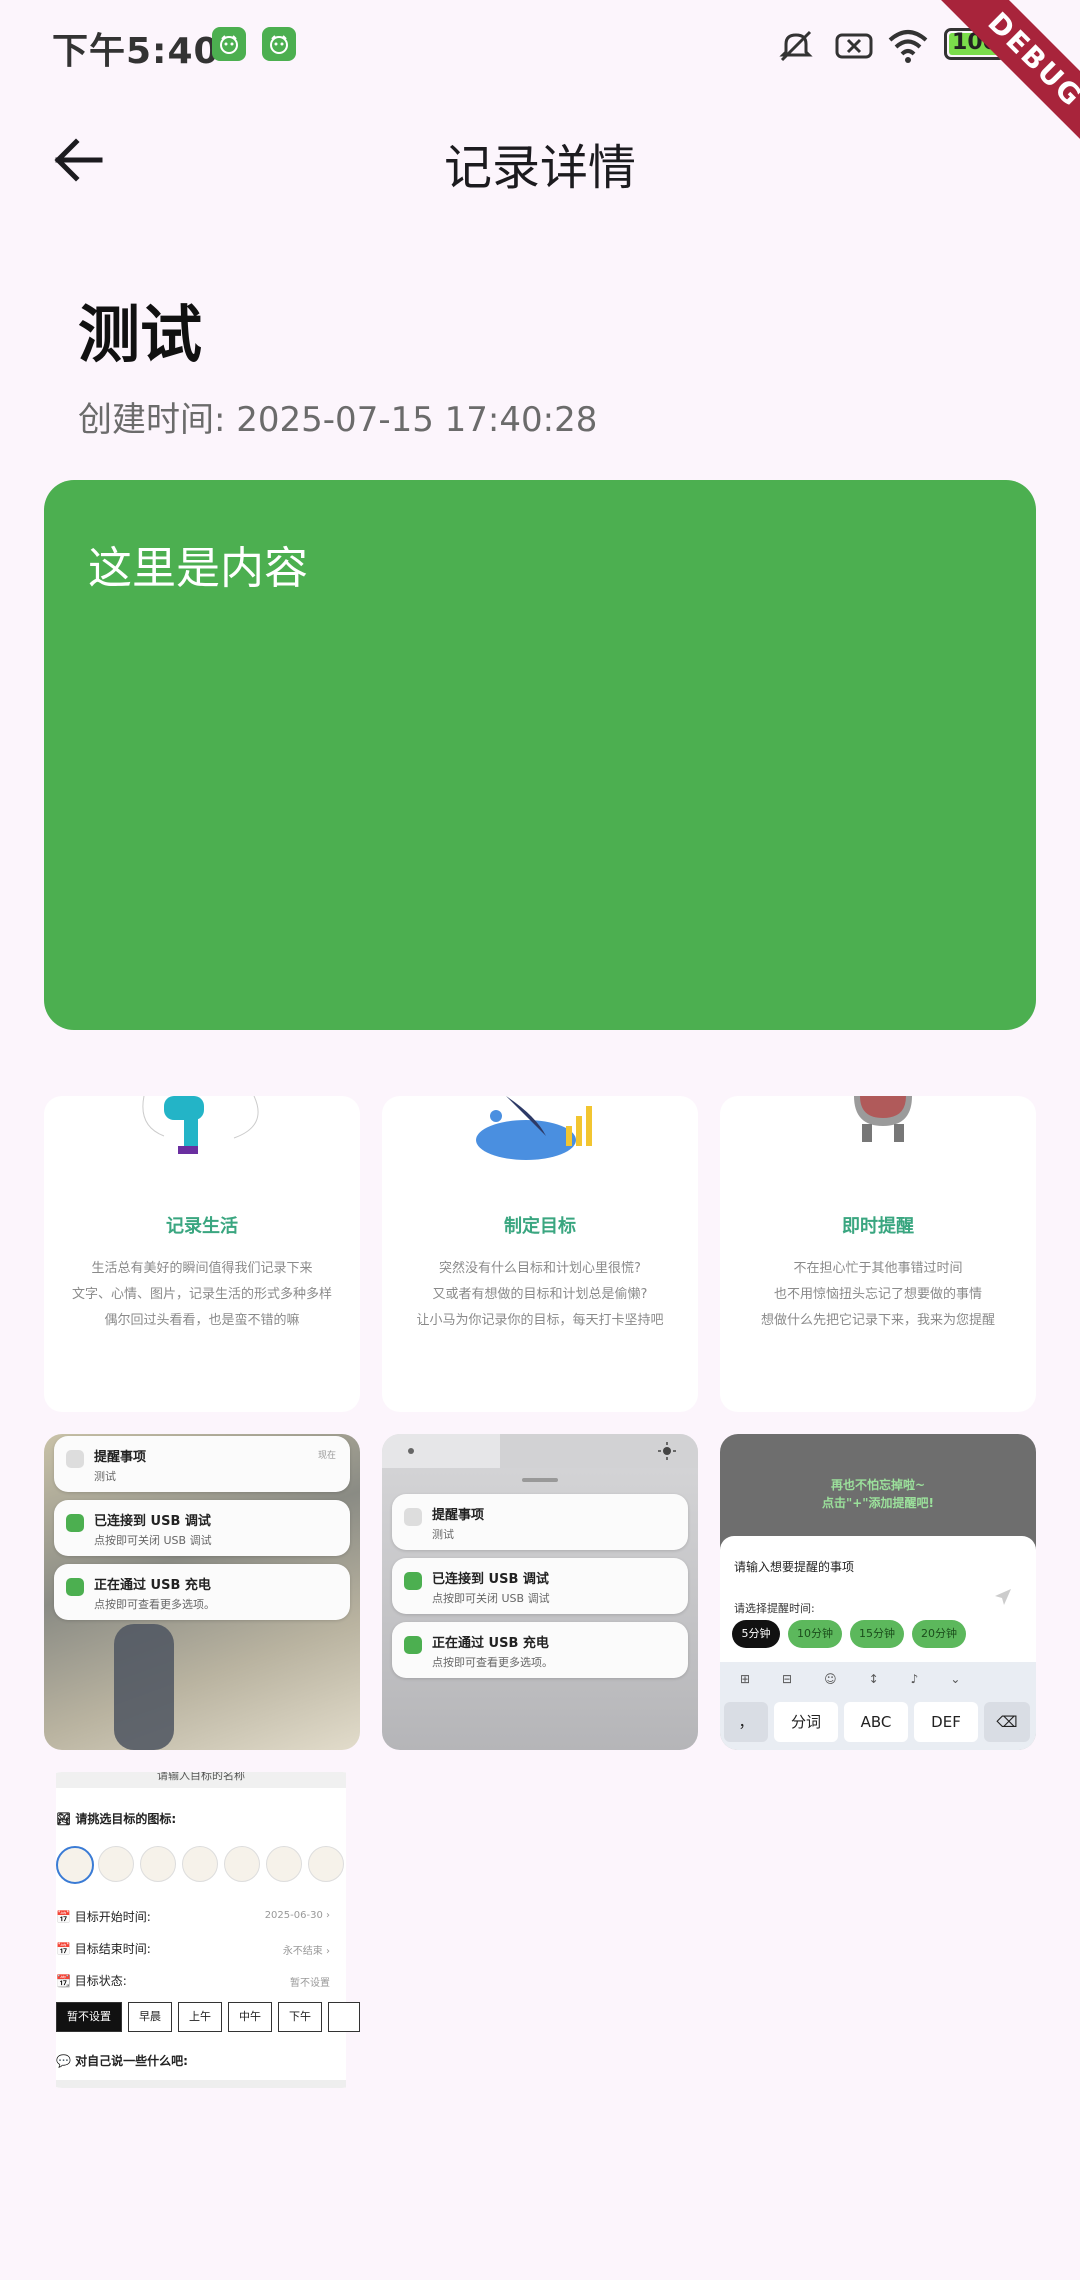 This screenshot has height=2280, width=1080. What do you see at coordinates (540, 1226) in the screenshot?
I see `feature-title: 制定目标` at bounding box center [540, 1226].